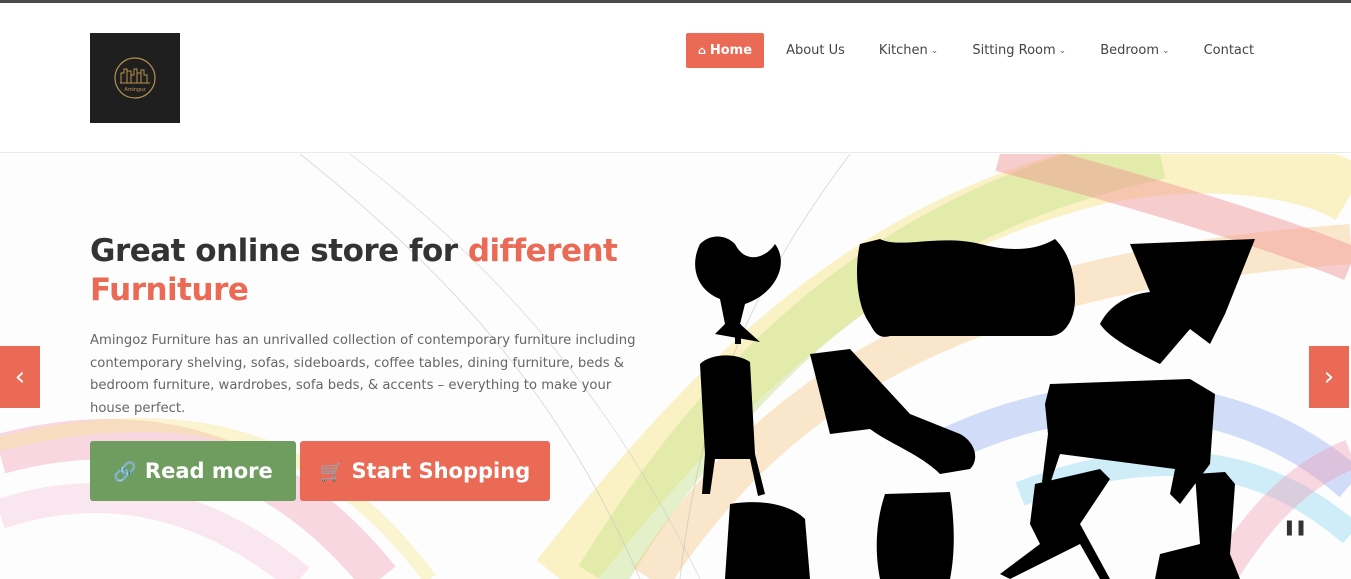  I want to click on cart-icon: 🛒, so click(331, 471).